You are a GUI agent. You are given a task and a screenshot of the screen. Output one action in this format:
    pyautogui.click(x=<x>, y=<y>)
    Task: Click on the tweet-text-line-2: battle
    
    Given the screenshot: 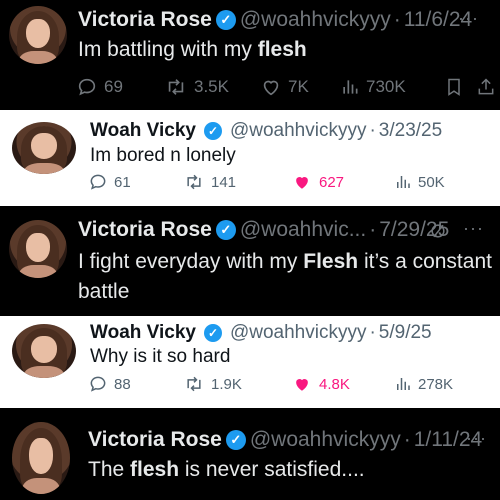 What is the action you would take?
    pyautogui.click(x=104, y=291)
    